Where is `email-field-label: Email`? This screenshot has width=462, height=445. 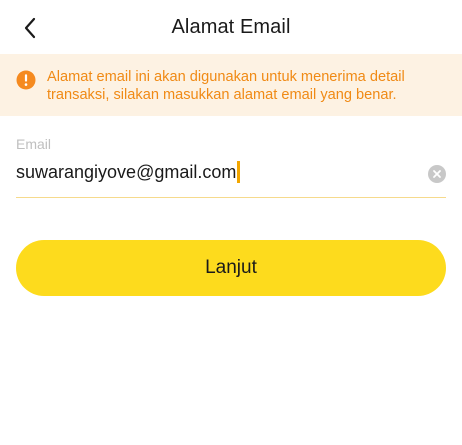 email-field-label: Email is located at coordinates (34, 144).